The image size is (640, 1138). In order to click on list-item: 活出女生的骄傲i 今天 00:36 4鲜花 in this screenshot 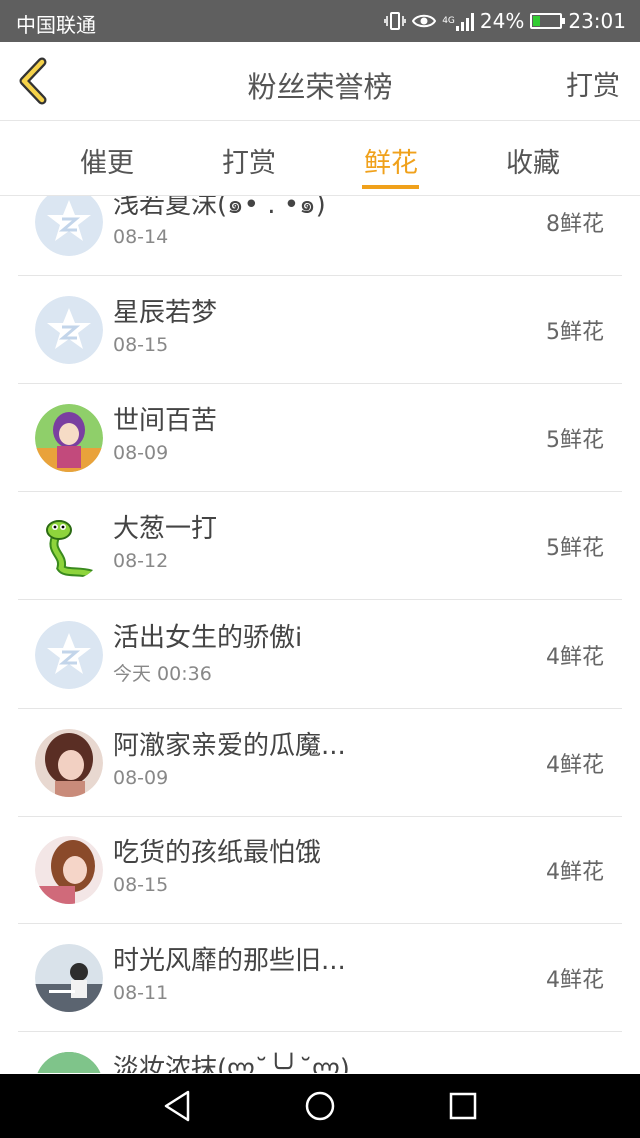, I will do `click(320, 655)`.